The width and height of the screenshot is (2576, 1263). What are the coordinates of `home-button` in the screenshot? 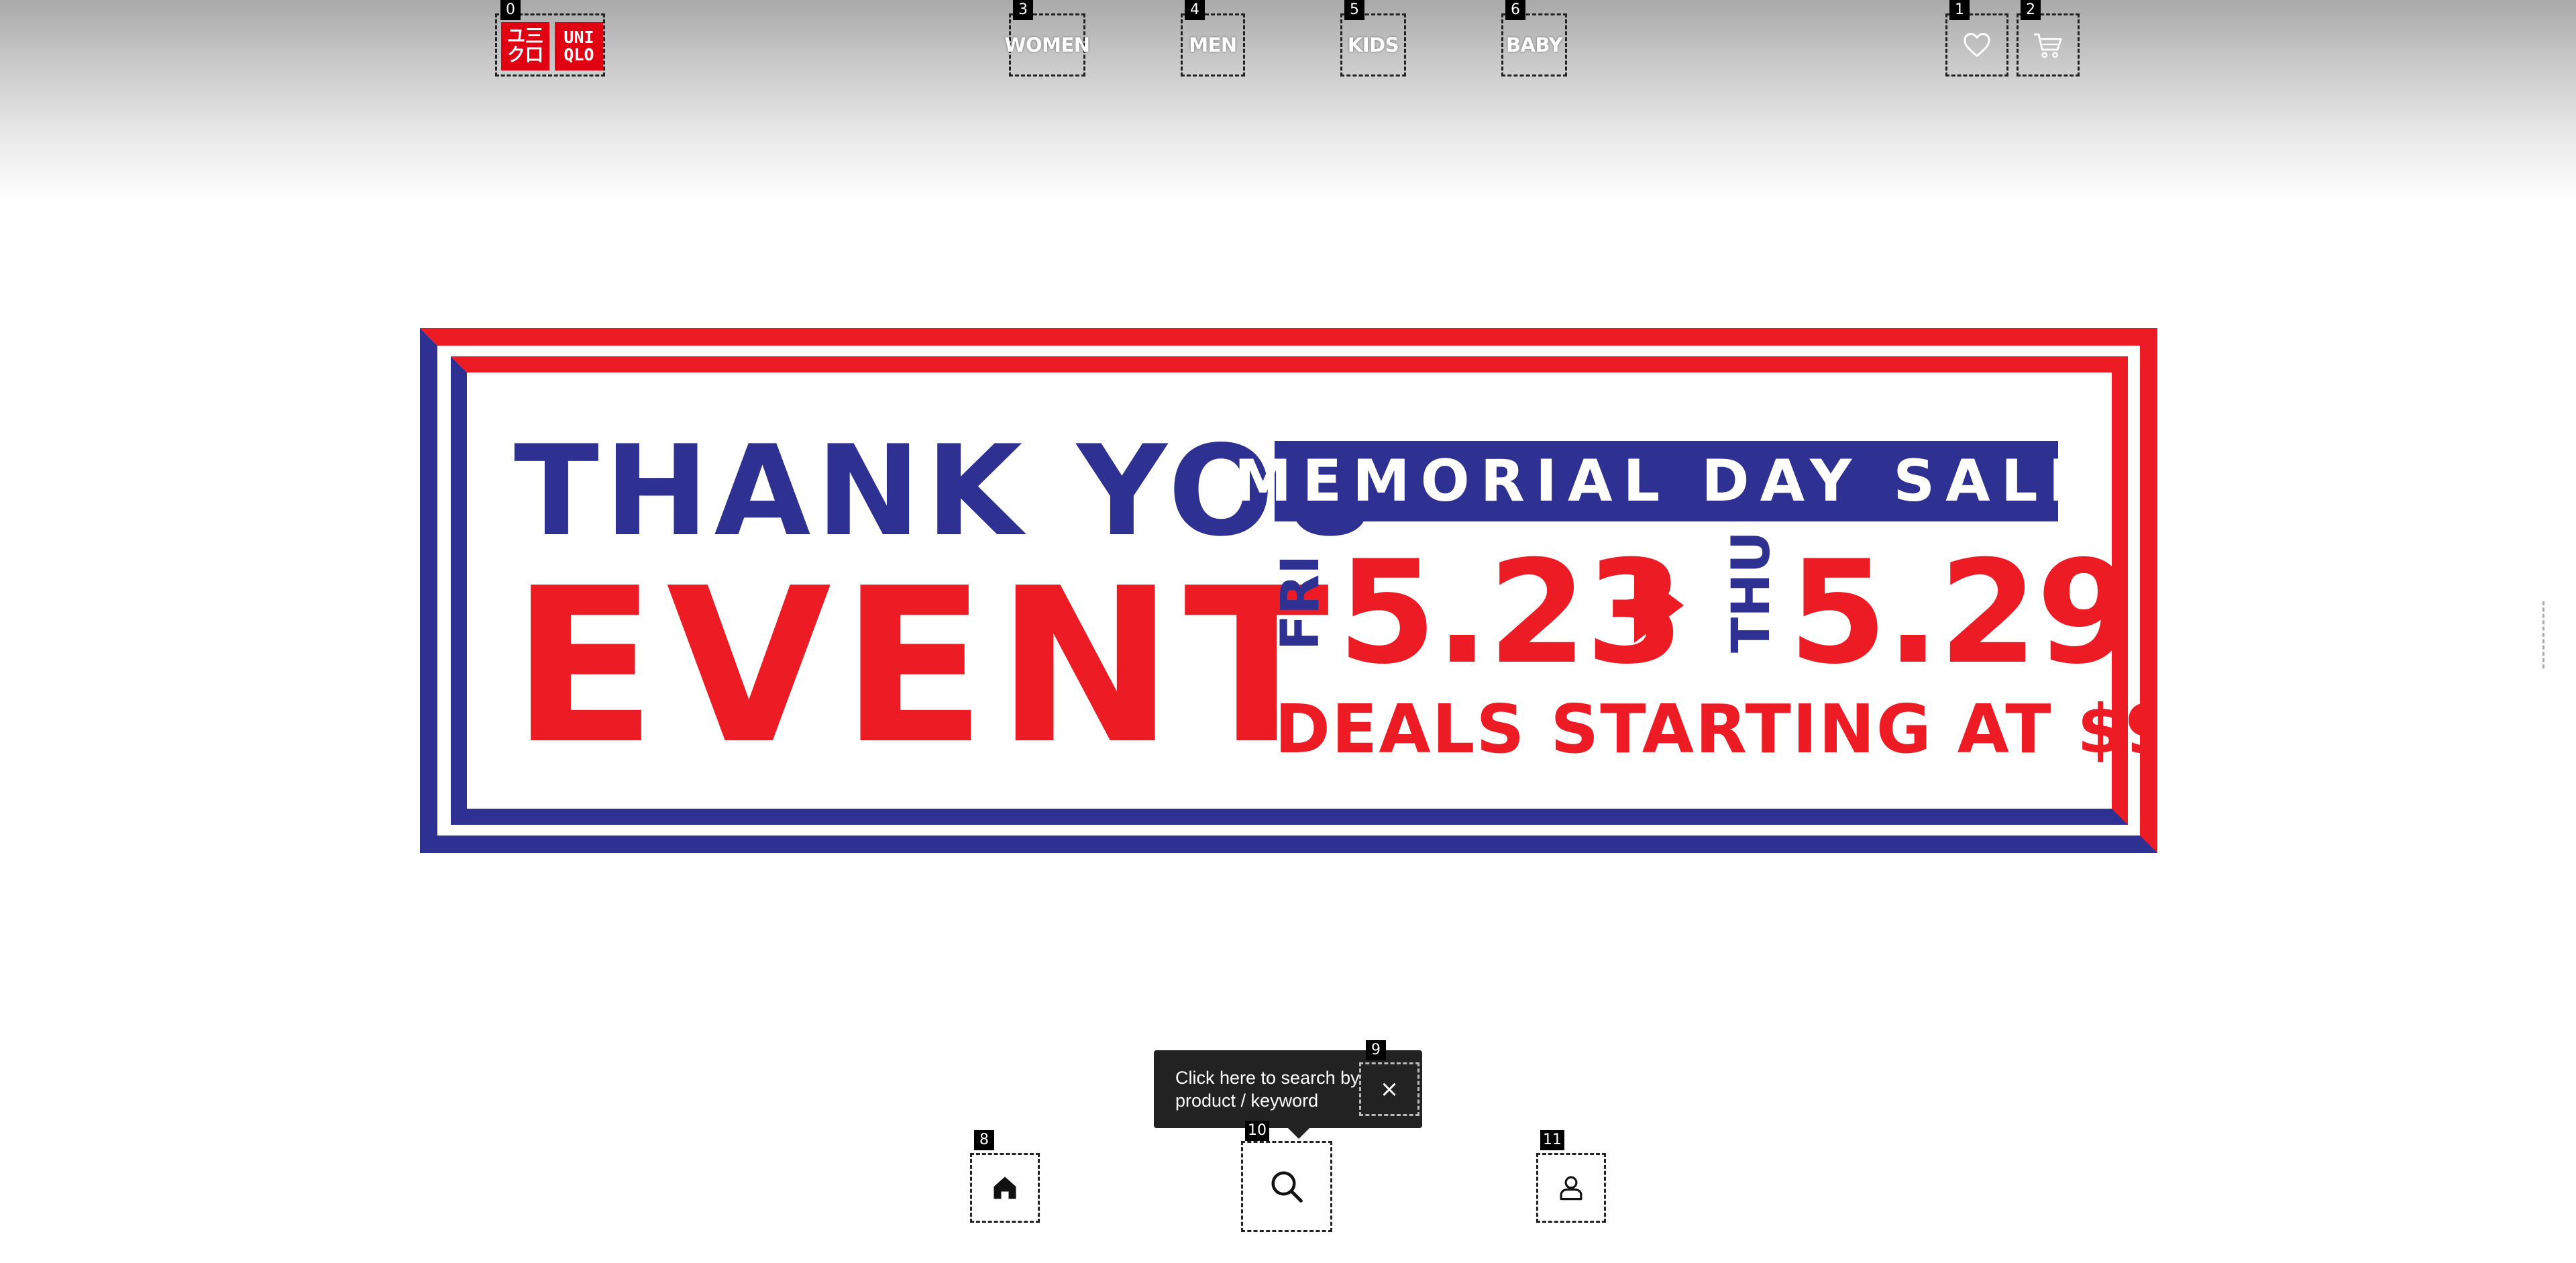 It's located at (1005, 1188).